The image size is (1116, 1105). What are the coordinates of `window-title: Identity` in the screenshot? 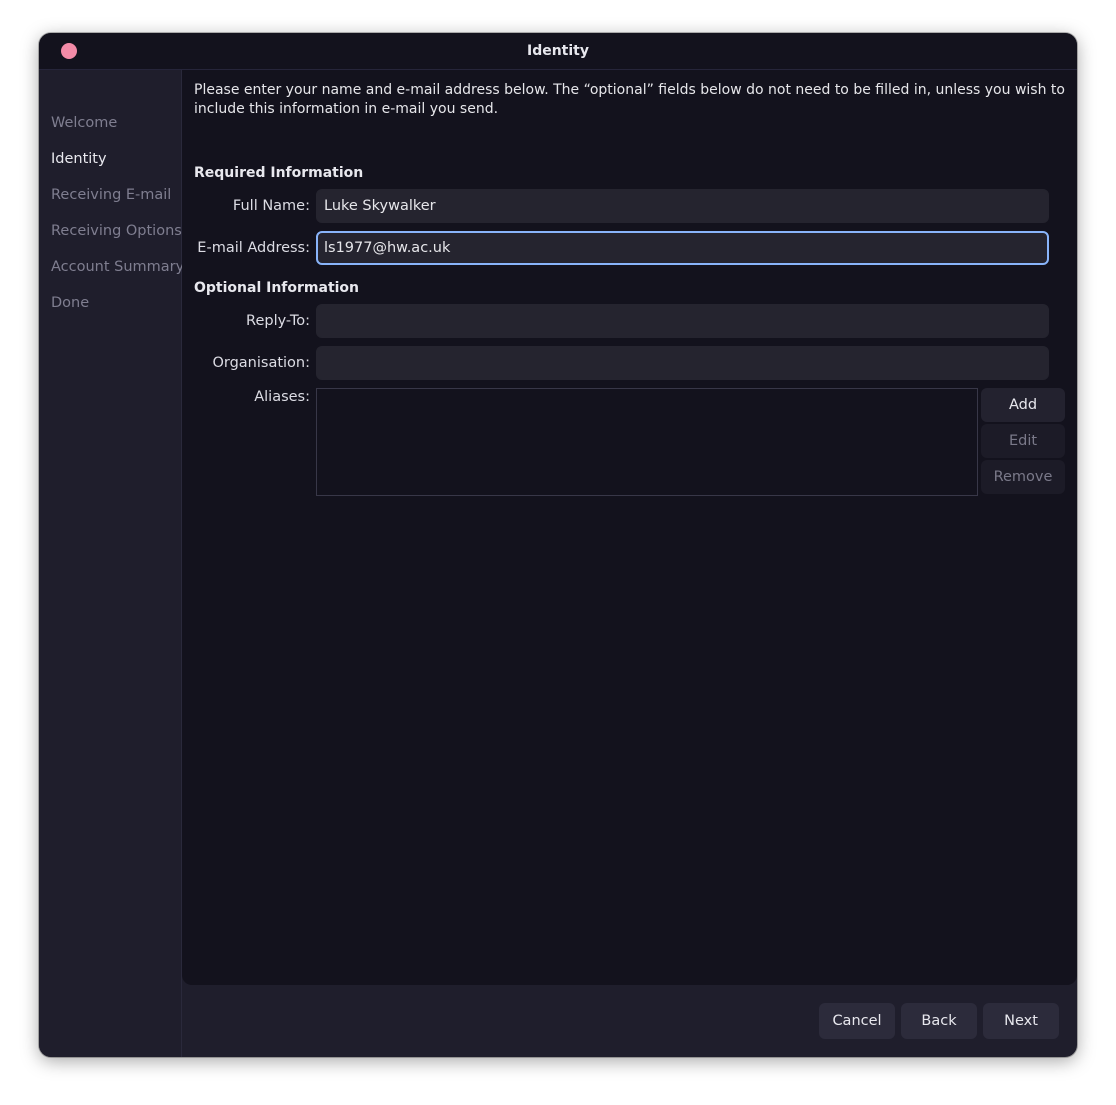 It's located at (557, 51).